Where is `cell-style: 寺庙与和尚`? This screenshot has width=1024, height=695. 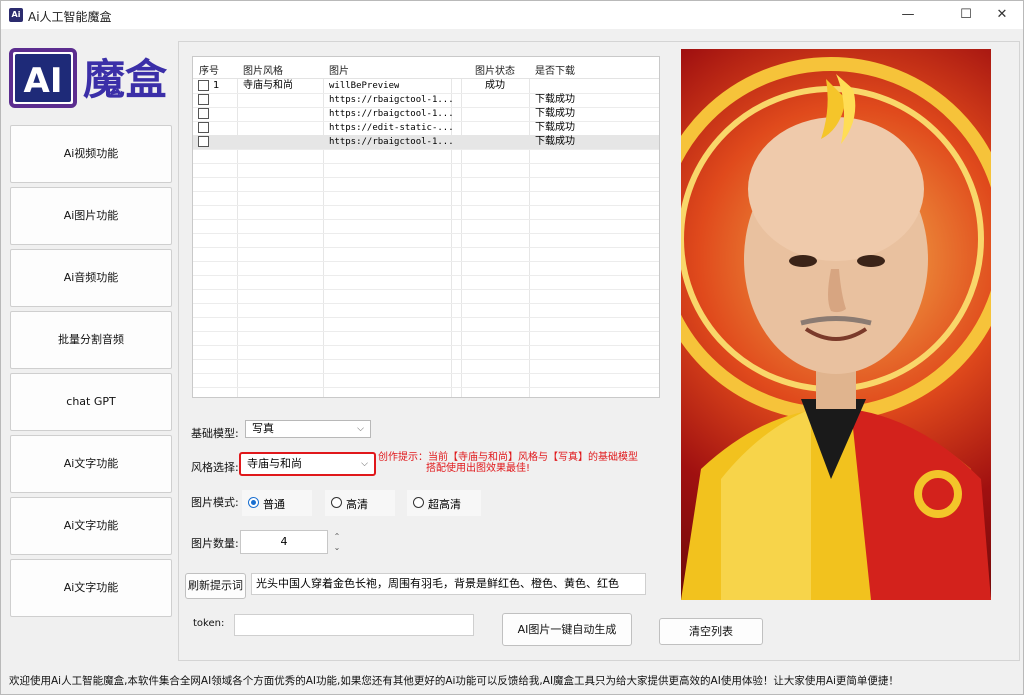
cell-style: 寺庙与和尚 is located at coordinates (268, 85).